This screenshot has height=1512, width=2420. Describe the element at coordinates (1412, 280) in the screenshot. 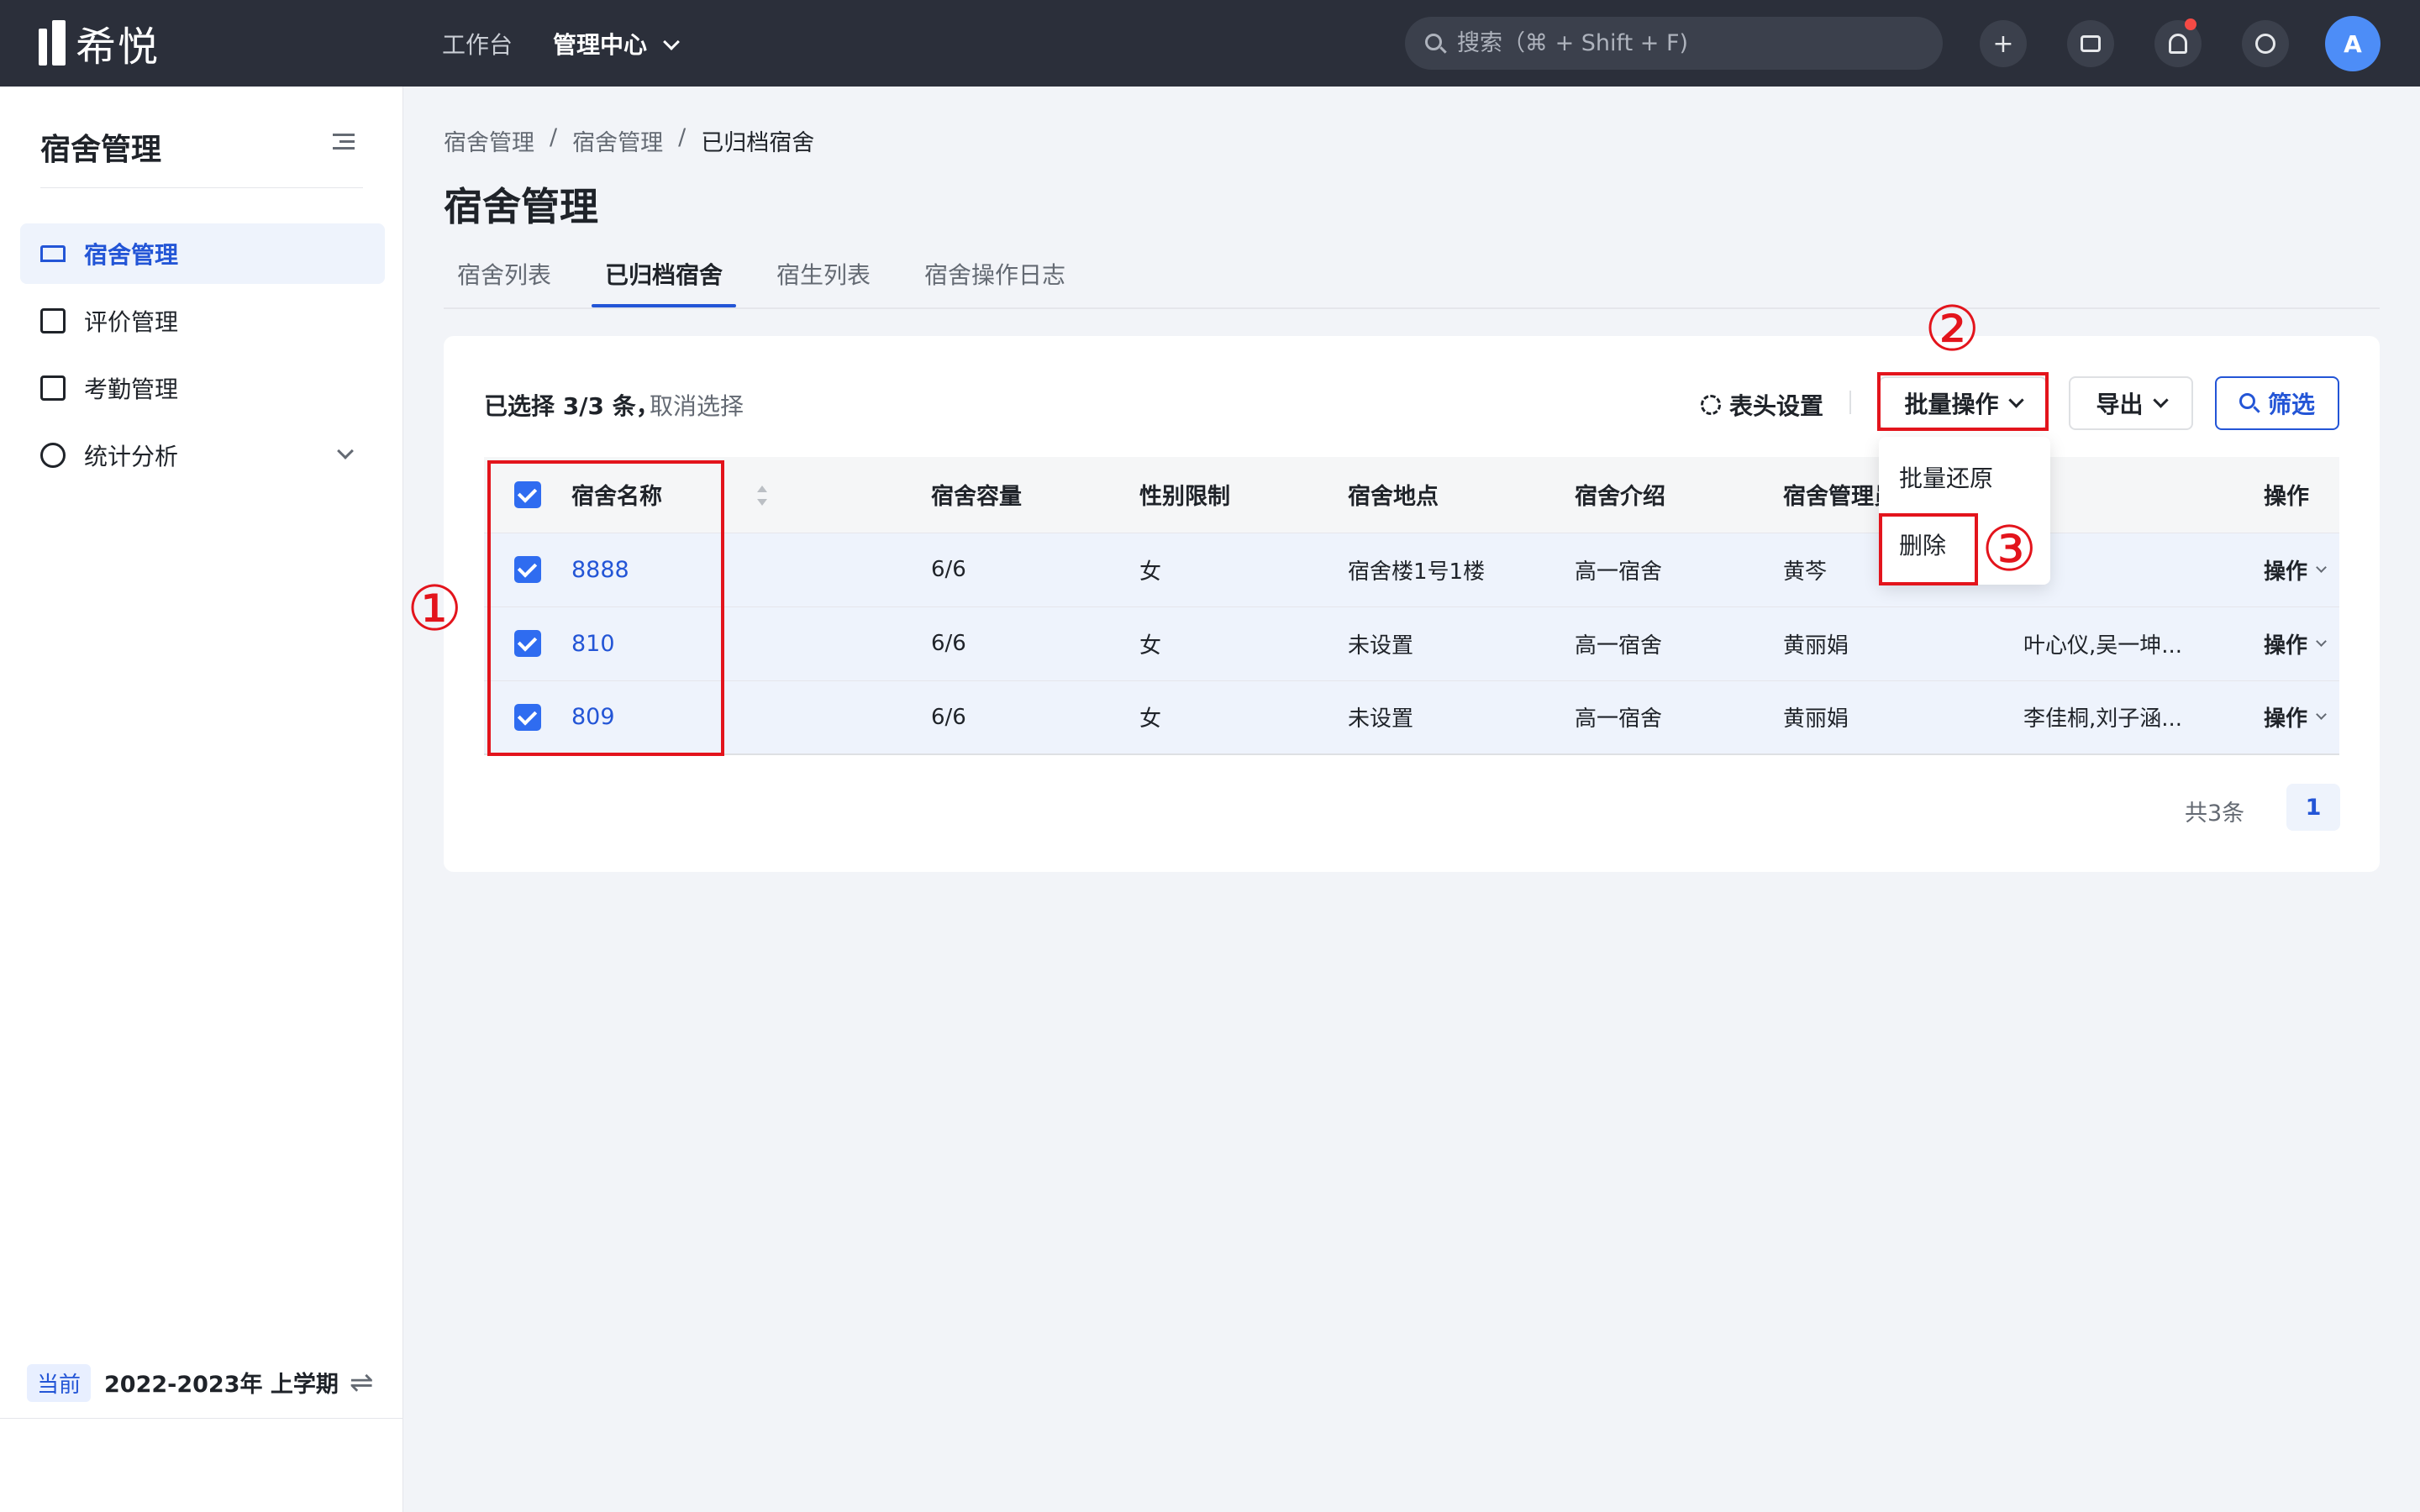

I see `tab-bar: 宿舍列表 已归档宿舍 宿生列表 宿舍操作日志` at that location.